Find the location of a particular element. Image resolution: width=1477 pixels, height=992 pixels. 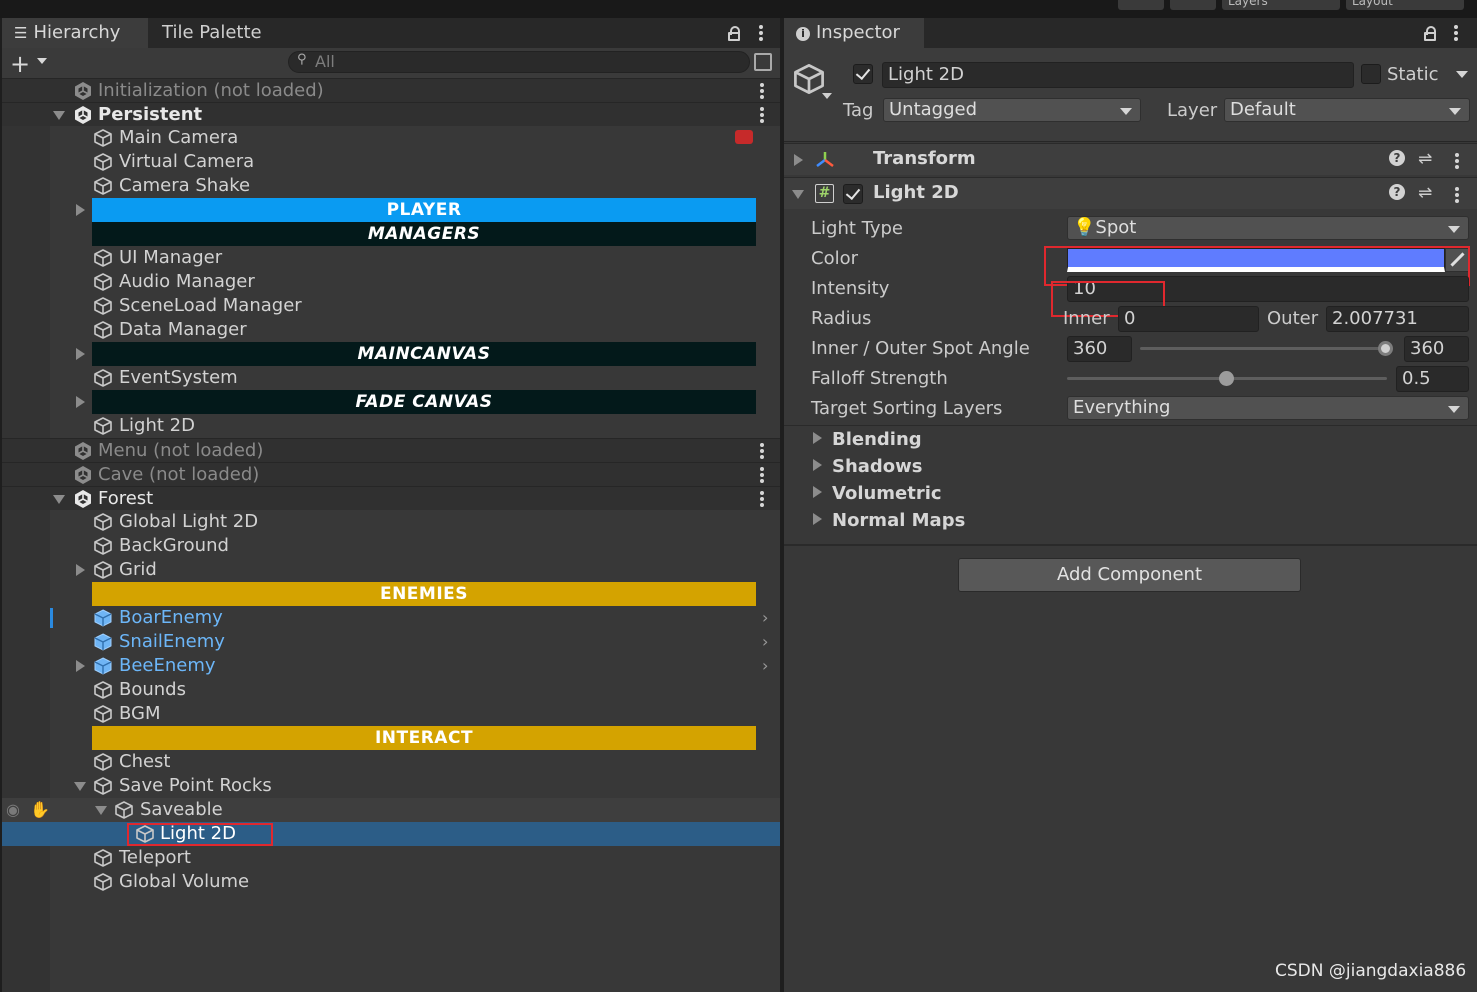

list-item-player: PLAYER is located at coordinates (391, 210).